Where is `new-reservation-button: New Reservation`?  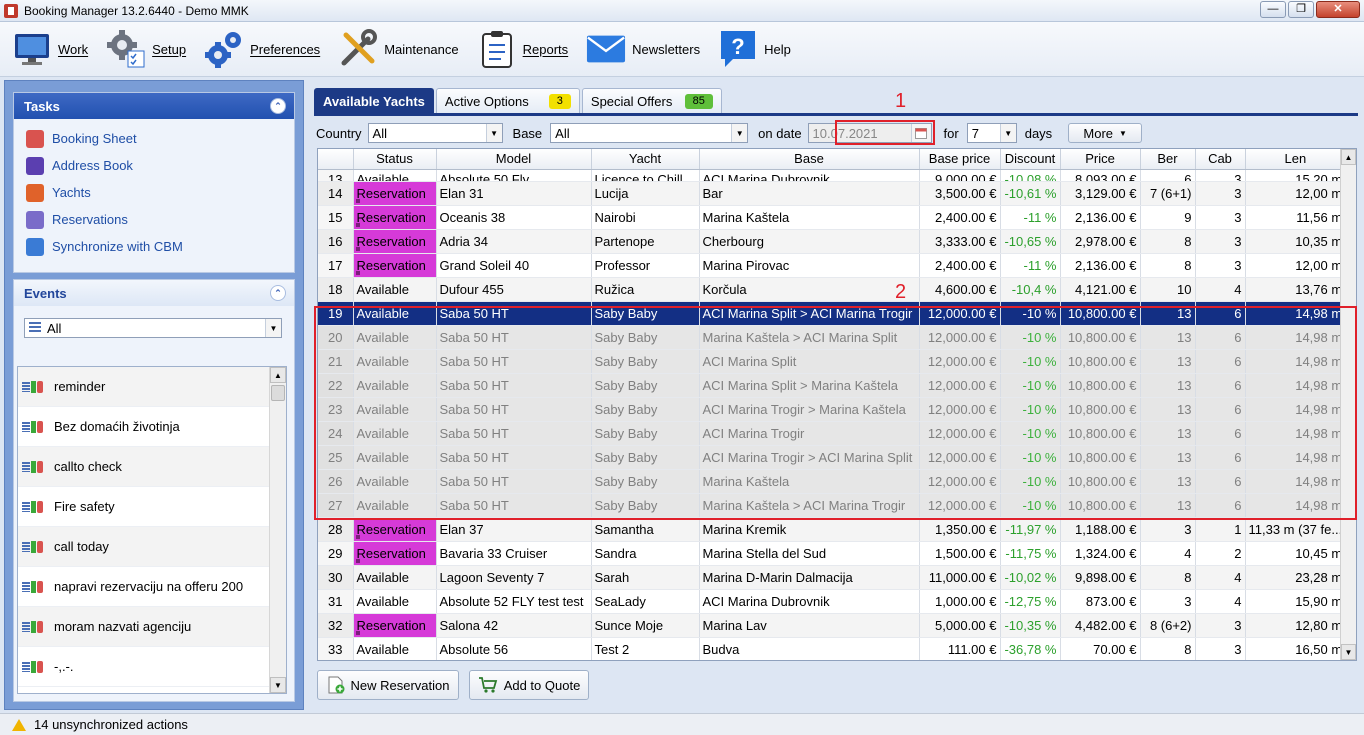
new-reservation-button: New Reservation is located at coordinates (388, 685).